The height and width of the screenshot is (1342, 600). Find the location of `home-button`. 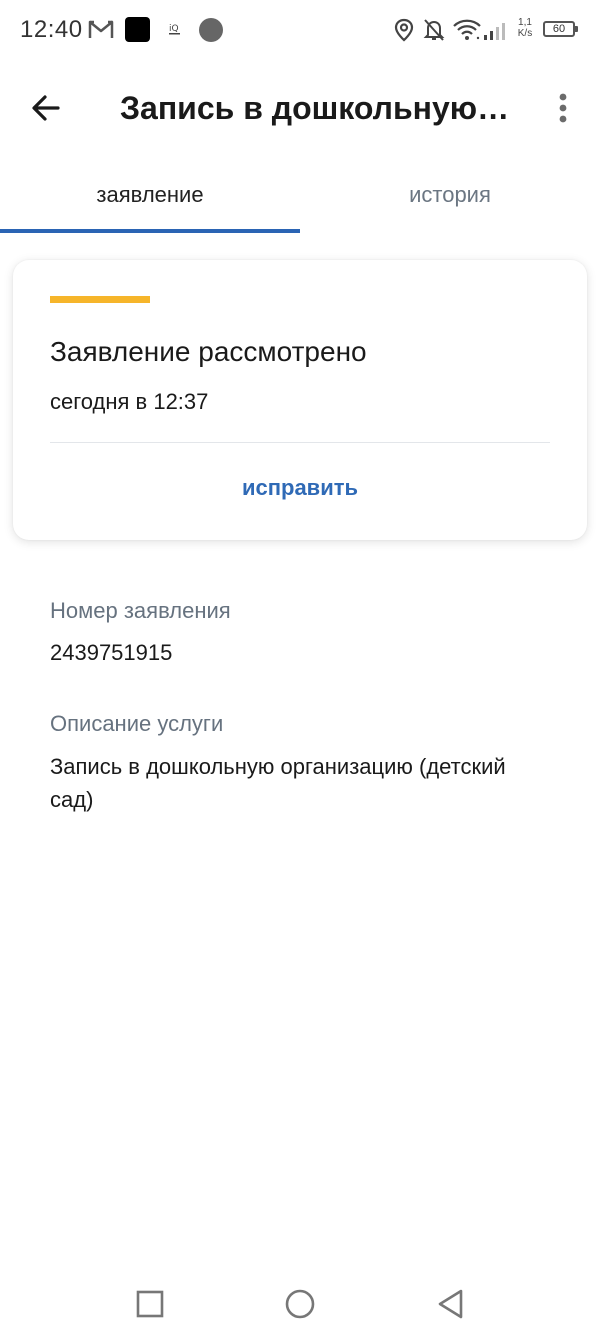

home-button is located at coordinates (300, 1304).